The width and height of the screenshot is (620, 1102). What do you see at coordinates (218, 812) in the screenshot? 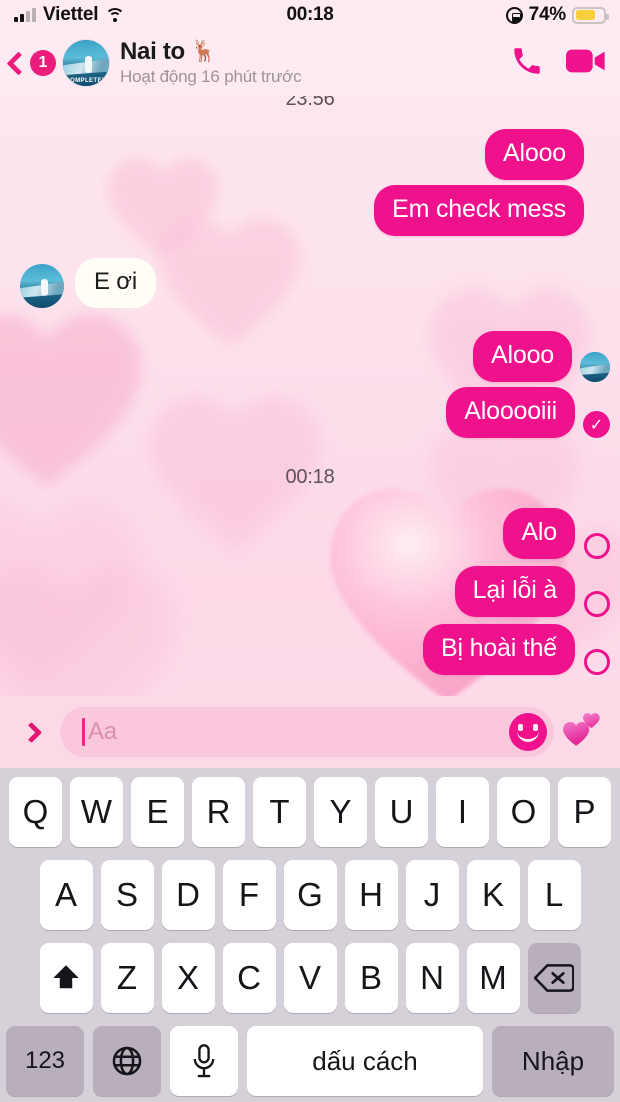
I see `key-r: R` at bounding box center [218, 812].